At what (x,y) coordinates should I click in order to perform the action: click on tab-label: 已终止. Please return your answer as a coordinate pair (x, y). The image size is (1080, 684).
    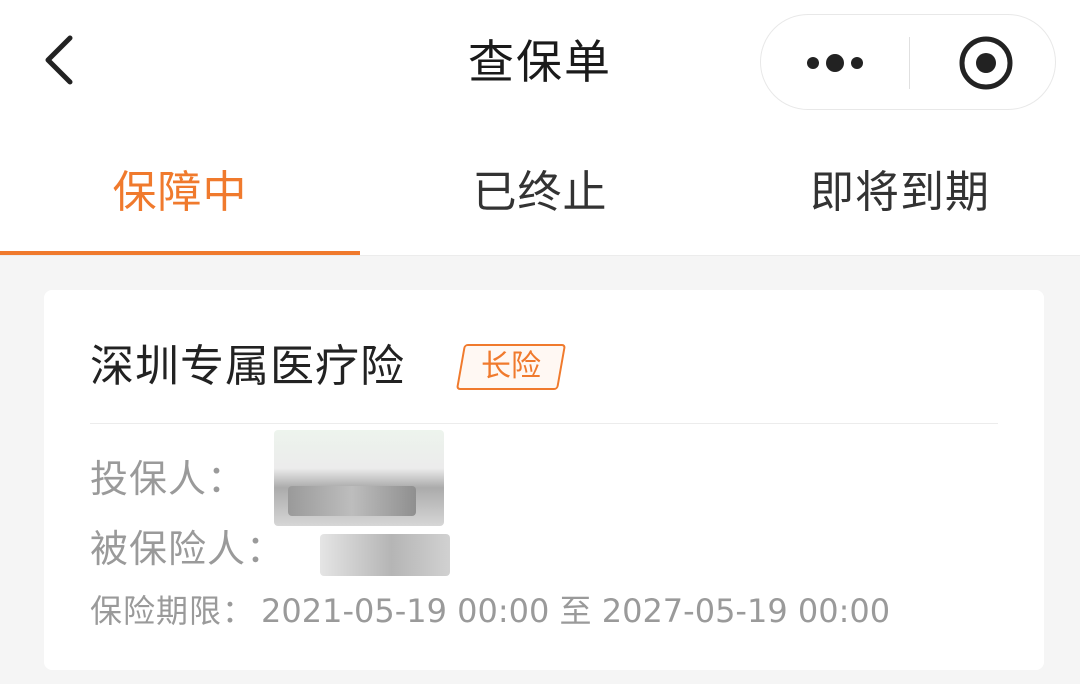
    Looking at the image, I should click on (540, 192).